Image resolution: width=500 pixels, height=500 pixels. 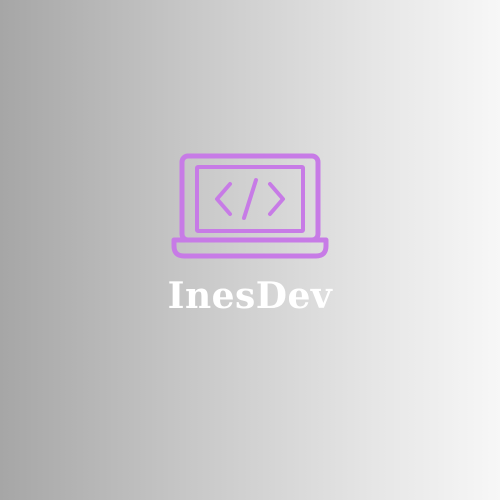 What do you see at coordinates (250, 296) in the screenshot?
I see `brand-name: InesDev` at bounding box center [250, 296].